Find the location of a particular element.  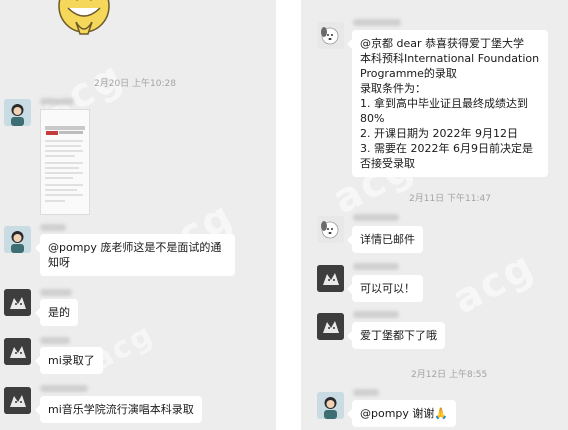

timestamp: 2月20日 上午10:28 is located at coordinates (135, 84).